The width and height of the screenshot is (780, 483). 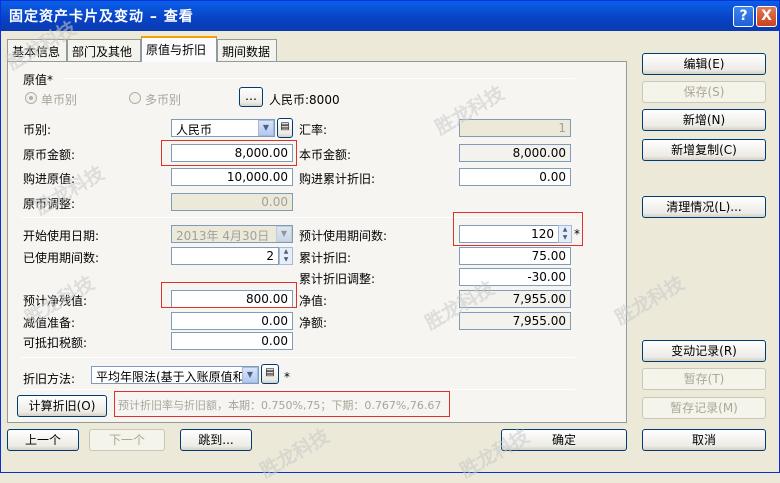 What do you see at coordinates (282, 404) in the screenshot?
I see `dep-rate-hint: 预计折旧率与折旧额，本期：0.750%,75；下期：0.767%,76.67` at bounding box center [282, 404].